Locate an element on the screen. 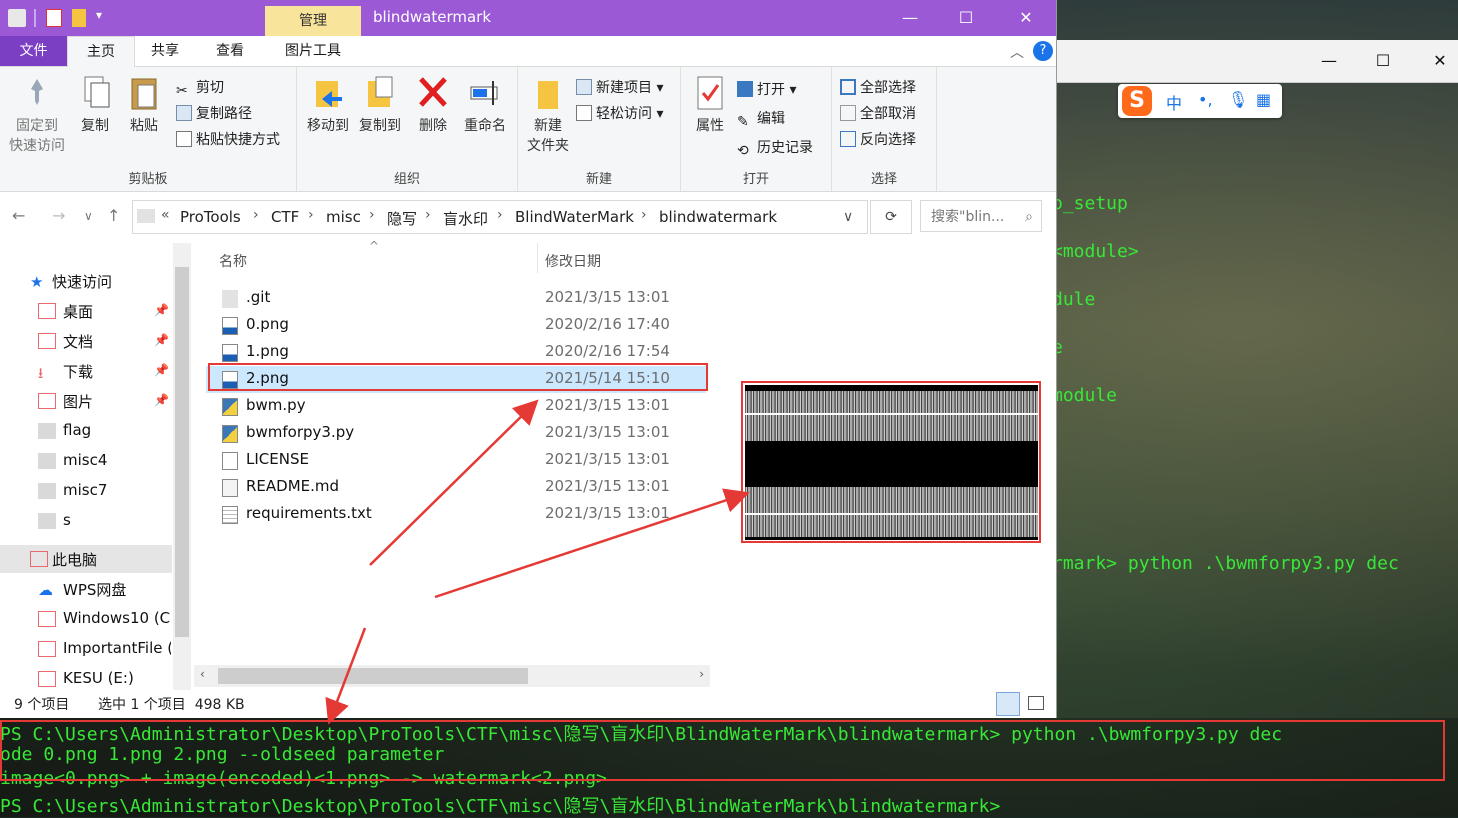  annotation-arrows is located at coordinates (537, 562).